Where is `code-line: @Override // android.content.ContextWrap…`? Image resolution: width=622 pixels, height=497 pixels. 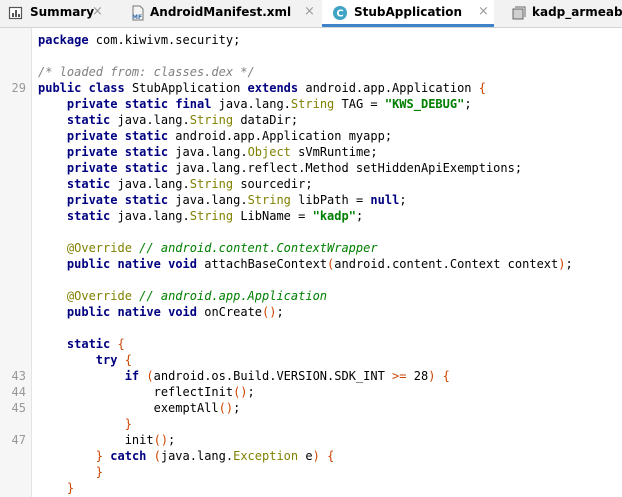
code-line: @Override // android.content.ContextWrap… is located at coordinates (222, 248).